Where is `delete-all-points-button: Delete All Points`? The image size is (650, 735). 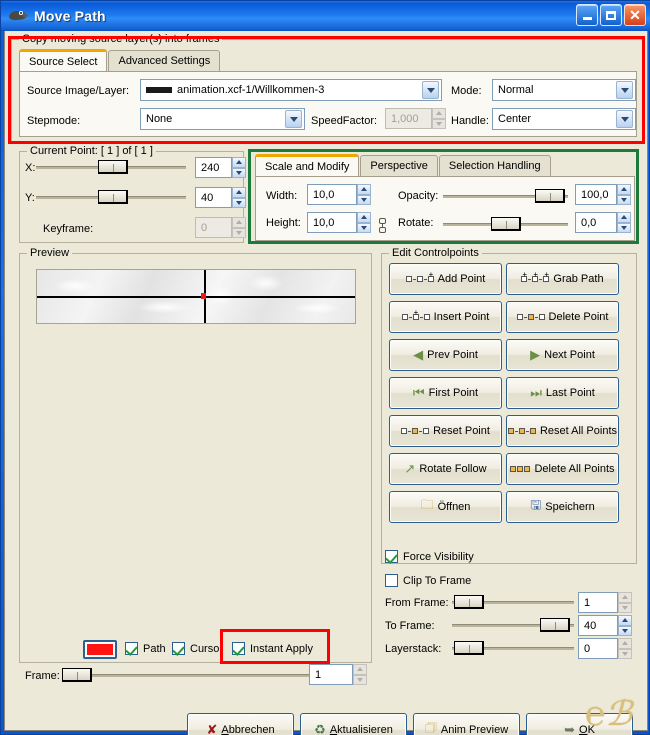
delete-all-points-button: Delete All Points is located at coordinates (562, 469).